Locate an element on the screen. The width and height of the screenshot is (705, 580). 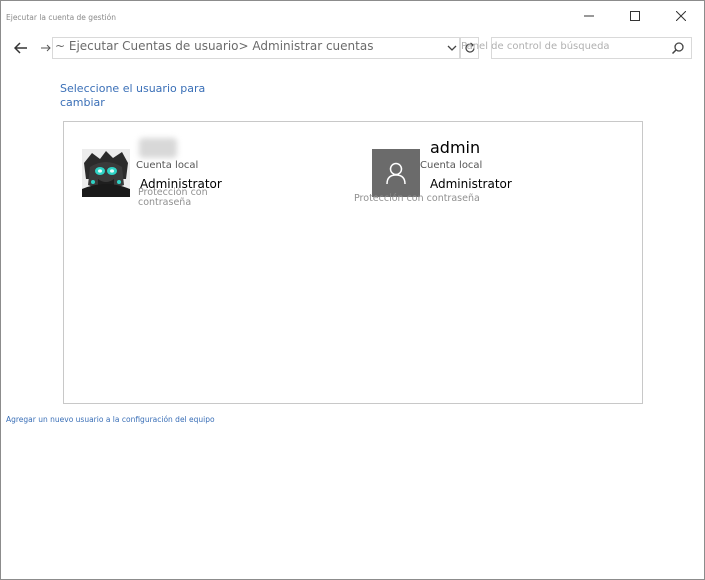
window-title: Ejecutar la cuenta de gestión is located at coordinates (61, 17).